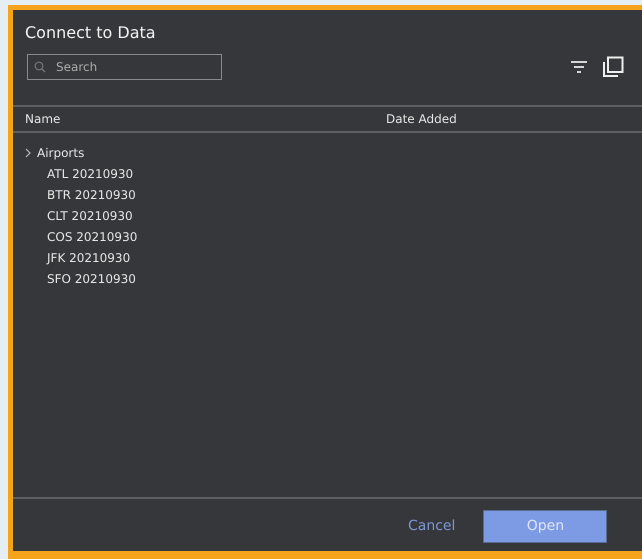  What do you see at coordinates (28, 153) in the screenshot?
I see `chevron-icon` at bounding box center [28, 153].